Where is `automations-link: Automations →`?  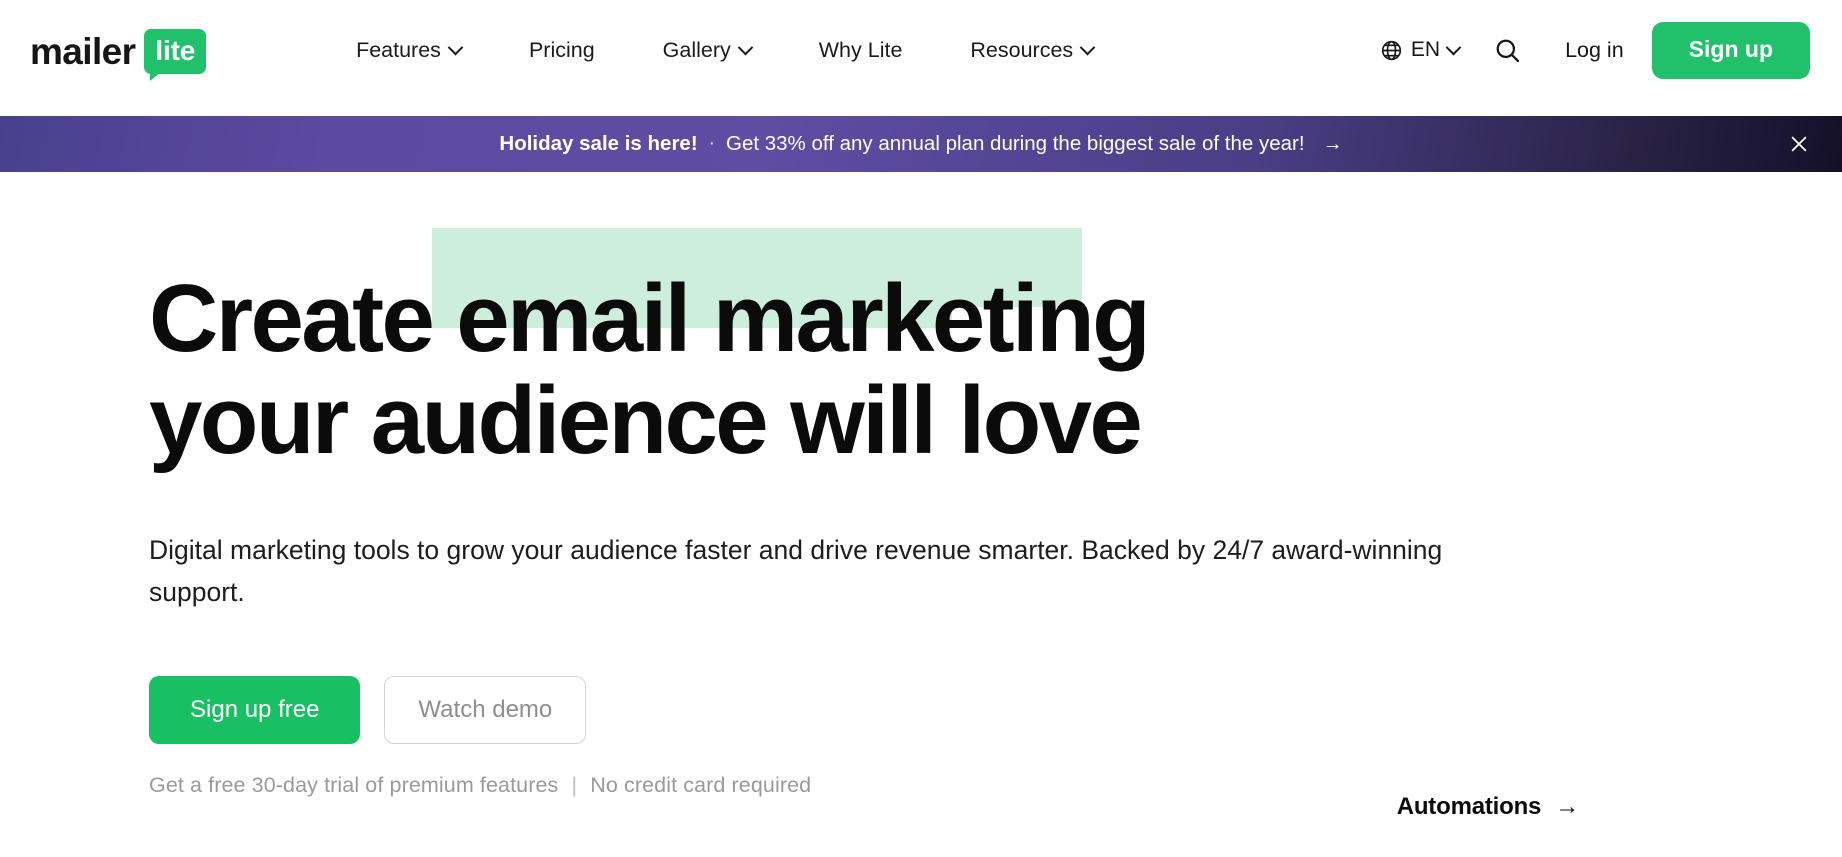 automations-link: Automations → is located at coordinates (1488, 807).